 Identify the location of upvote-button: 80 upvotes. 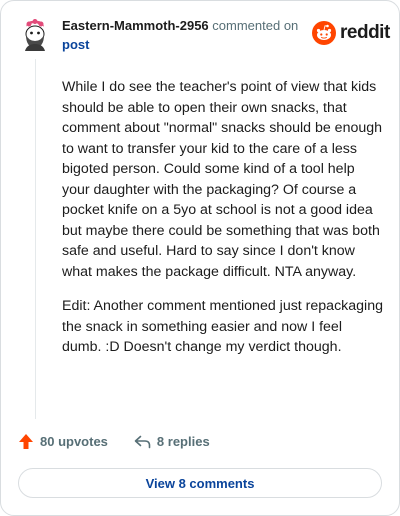
(63, 441).